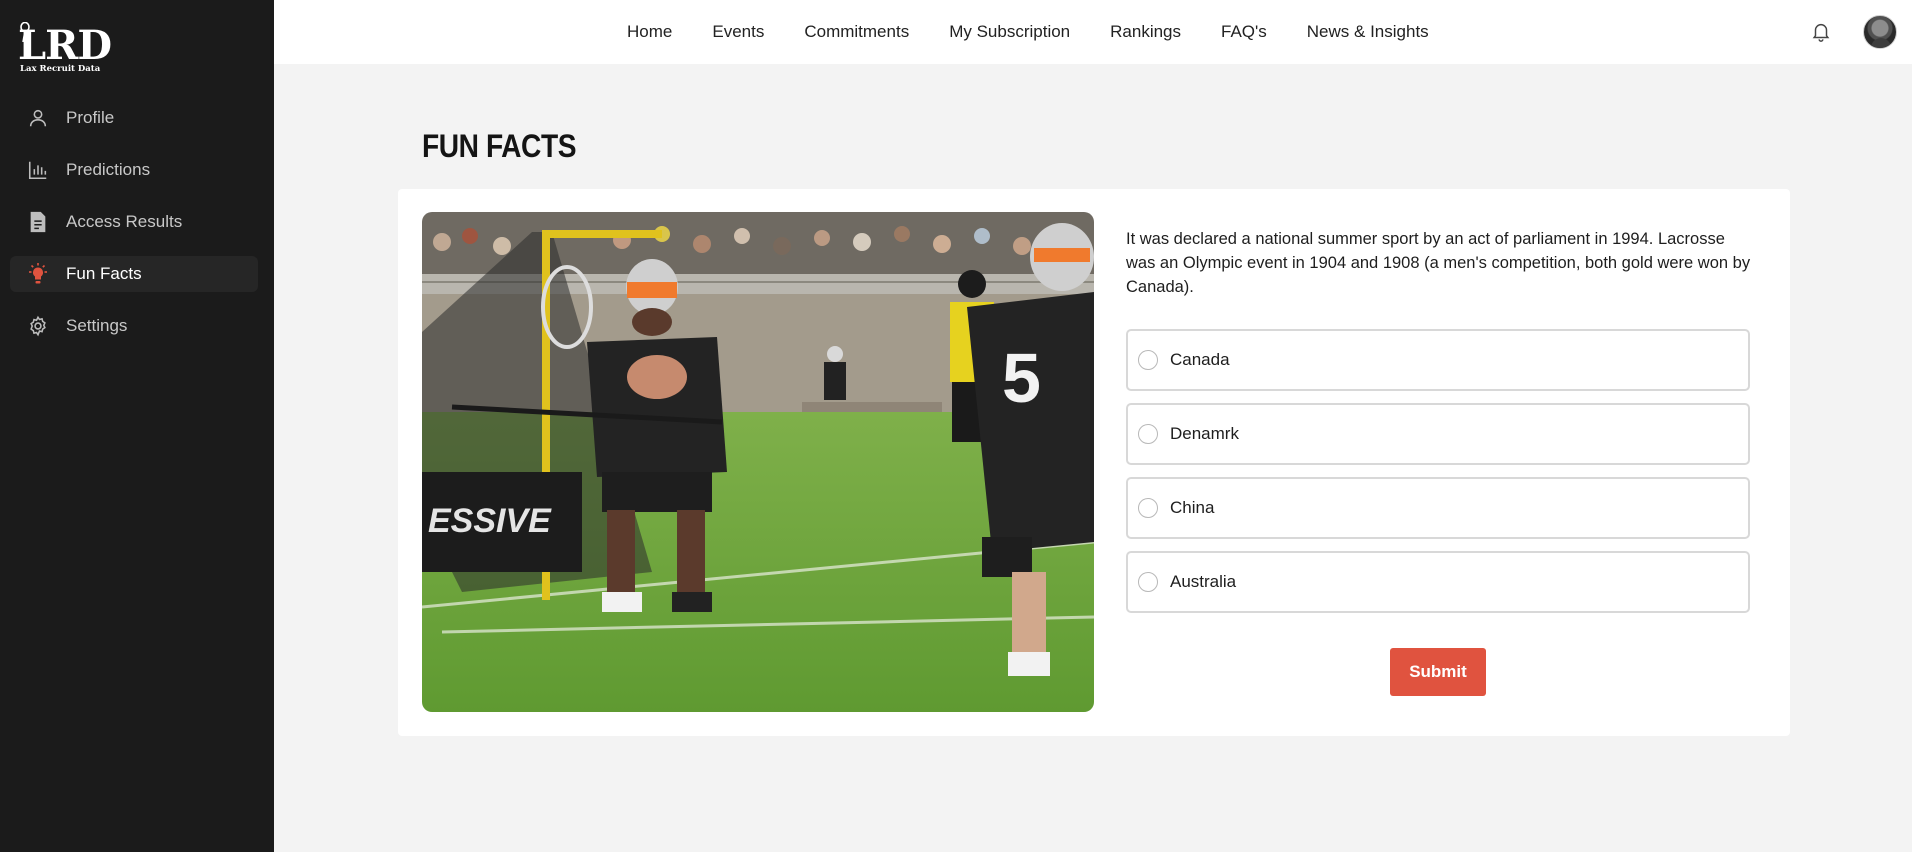  What do you see at coordinates (1438, 360) in the screenshot?
I see `answer-option-canada: Canada` at bounding box center [1438, 360].